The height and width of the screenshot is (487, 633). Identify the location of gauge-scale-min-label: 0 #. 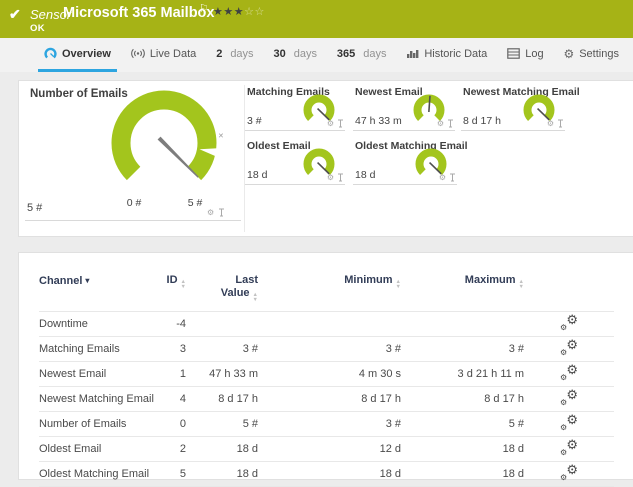
(134, 203).